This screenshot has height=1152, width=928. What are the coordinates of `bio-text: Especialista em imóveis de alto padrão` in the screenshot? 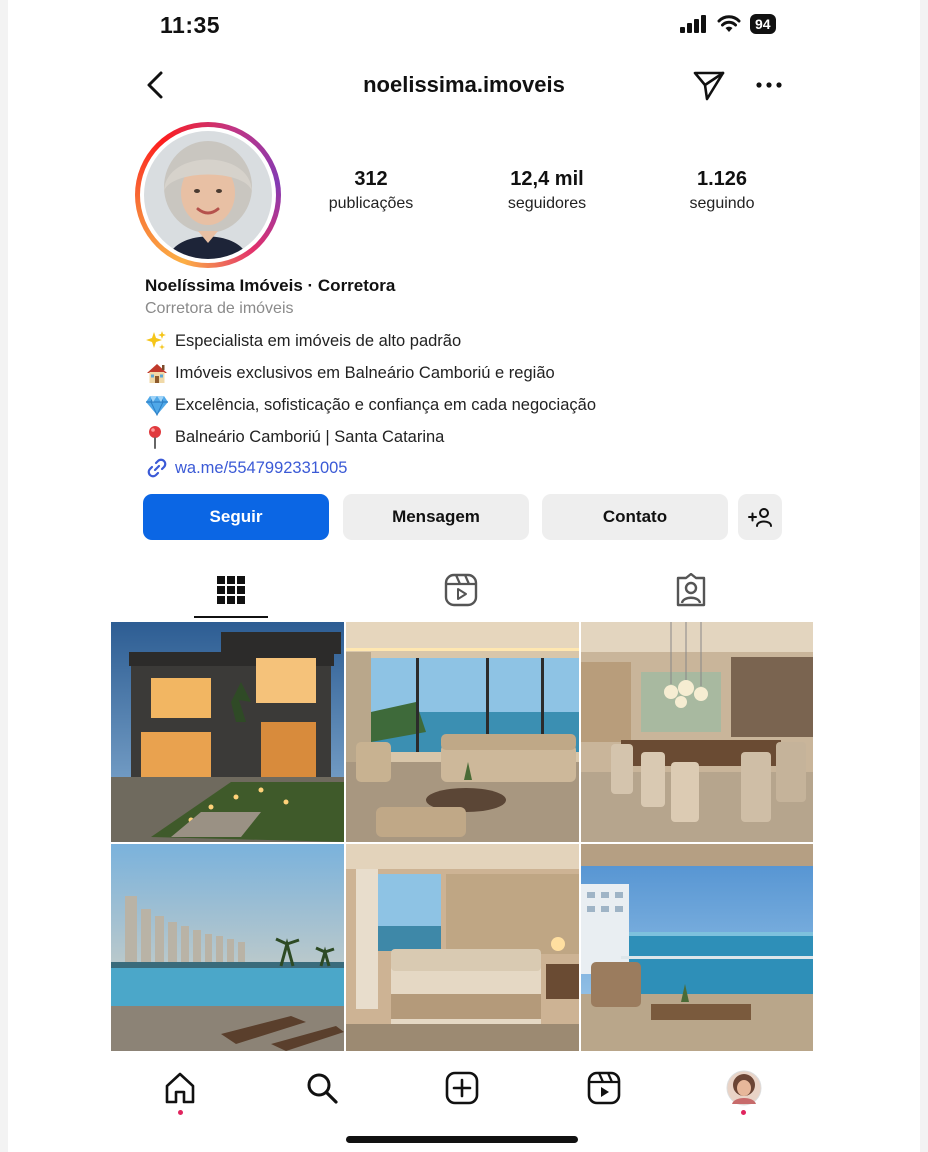 It's located at (318, 340).